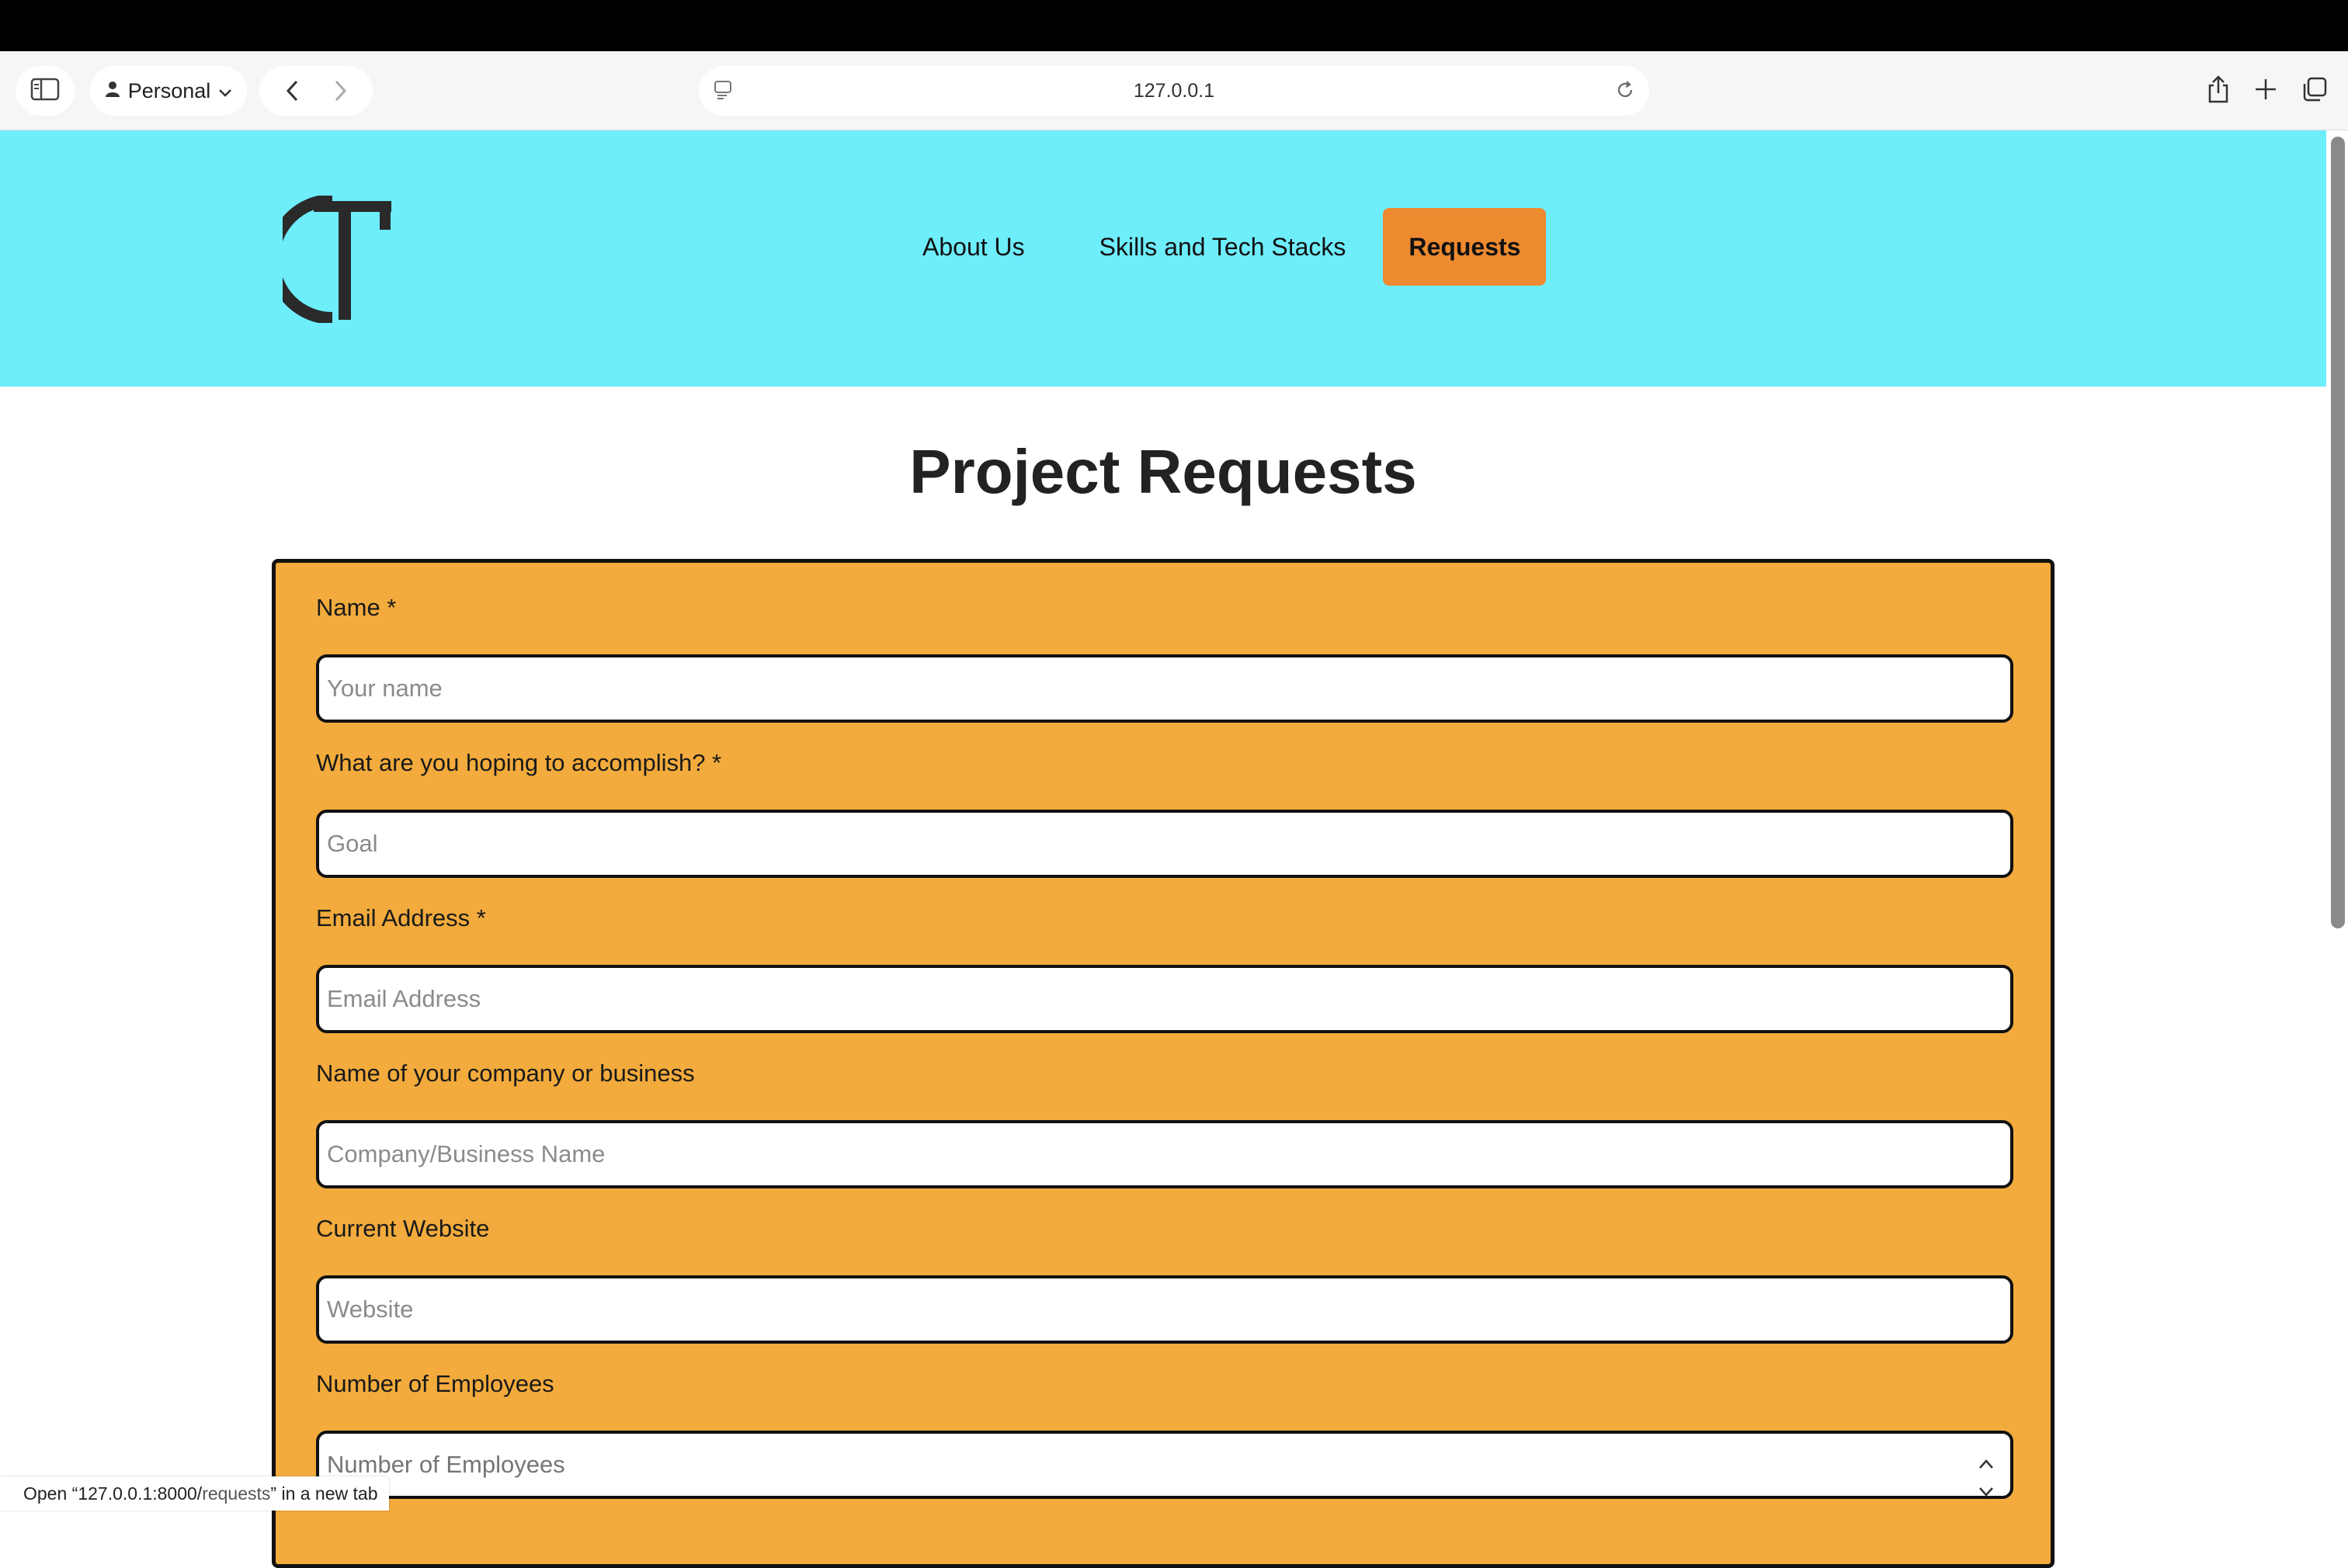 The width and height of the screenshot is (2348, 1568). I want to click on address-bar: 127.0.0.1, so click(1174, 91).